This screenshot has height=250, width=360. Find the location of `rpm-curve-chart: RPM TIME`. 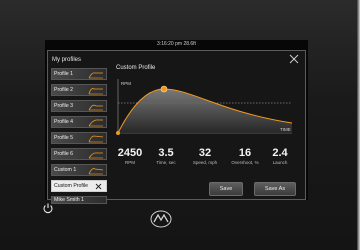

rpm-curve-chart: RPM TIME is located at coordinates (205, 107).